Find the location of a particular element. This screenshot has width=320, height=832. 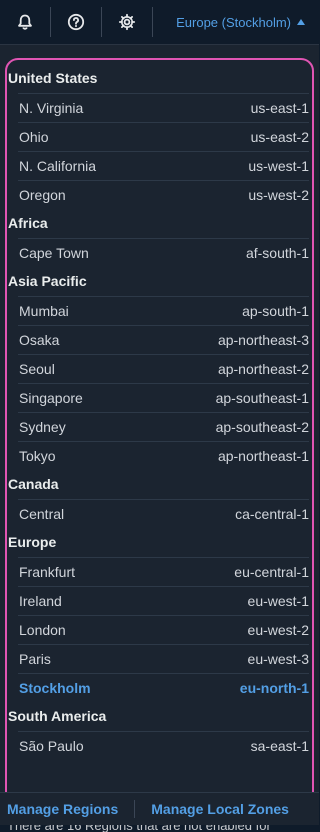

region-name: Stockholm is located at coordinates (55, 688).